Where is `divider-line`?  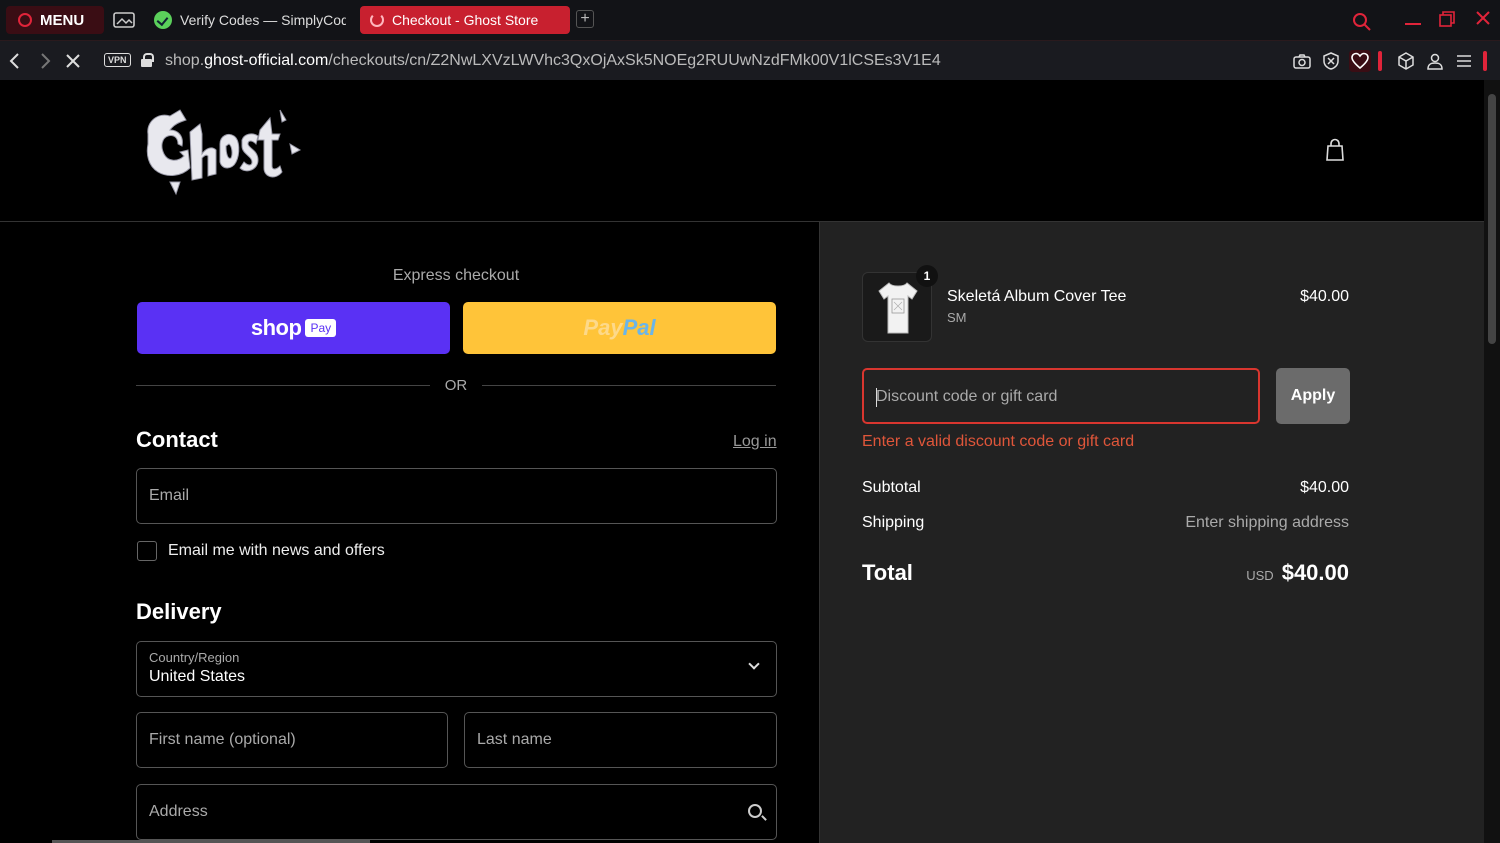 divider-line is located at coordinates (629, 385).